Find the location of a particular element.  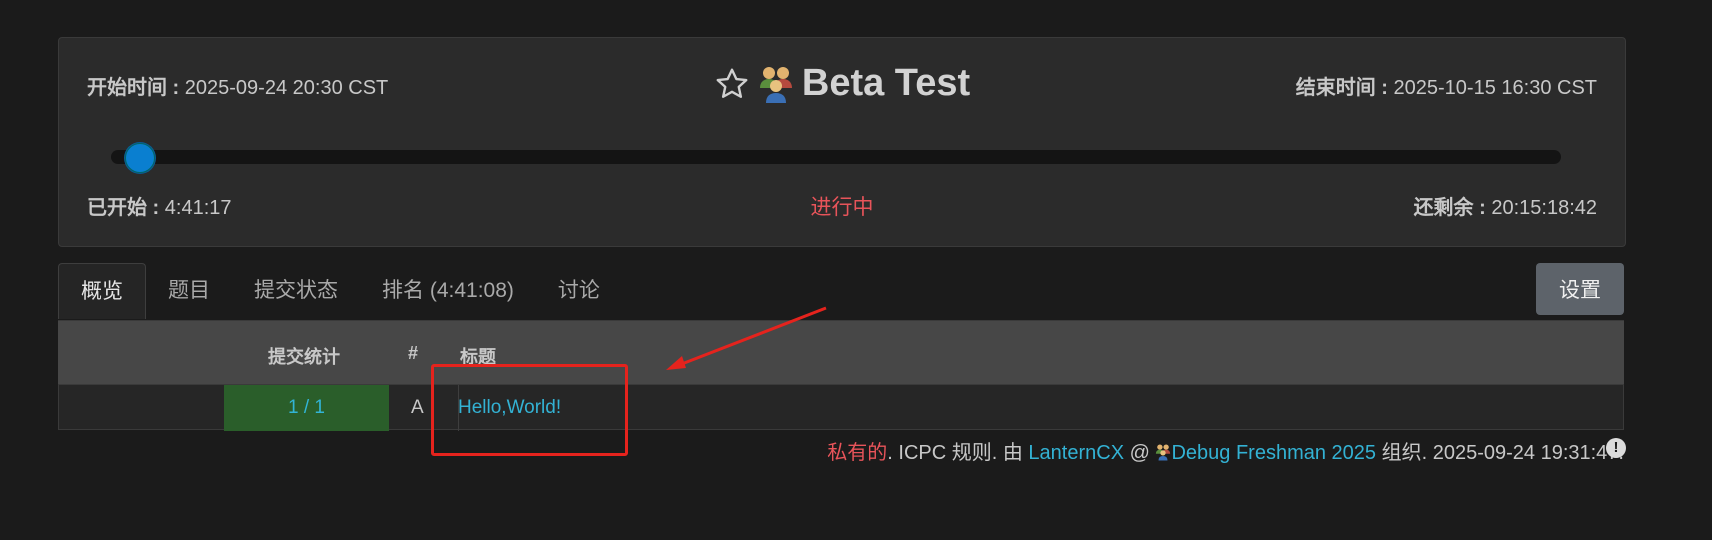

group-link: Debug Freshman 2025 is located at coordinates (1273, 453).